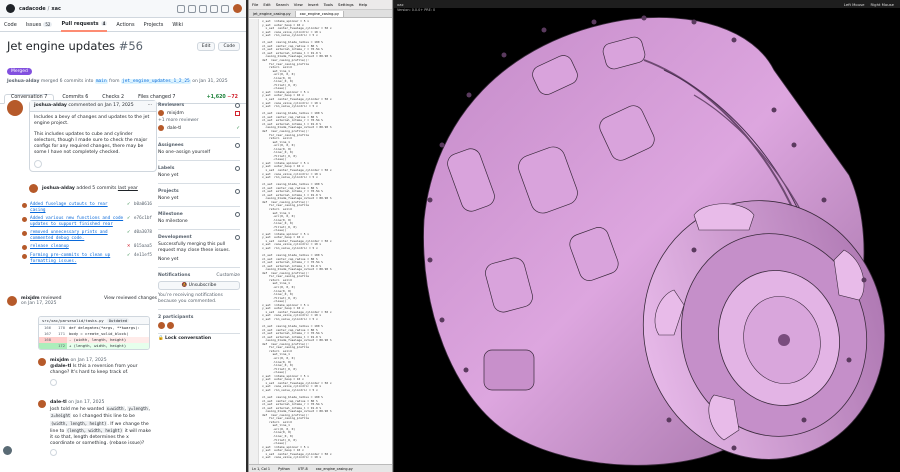 The width and height of the screenshot is (900, 472). What do you see at coordinates (255, 4) in the screenshot?
I see `menu-file: File` at bounding box center [255, 4].